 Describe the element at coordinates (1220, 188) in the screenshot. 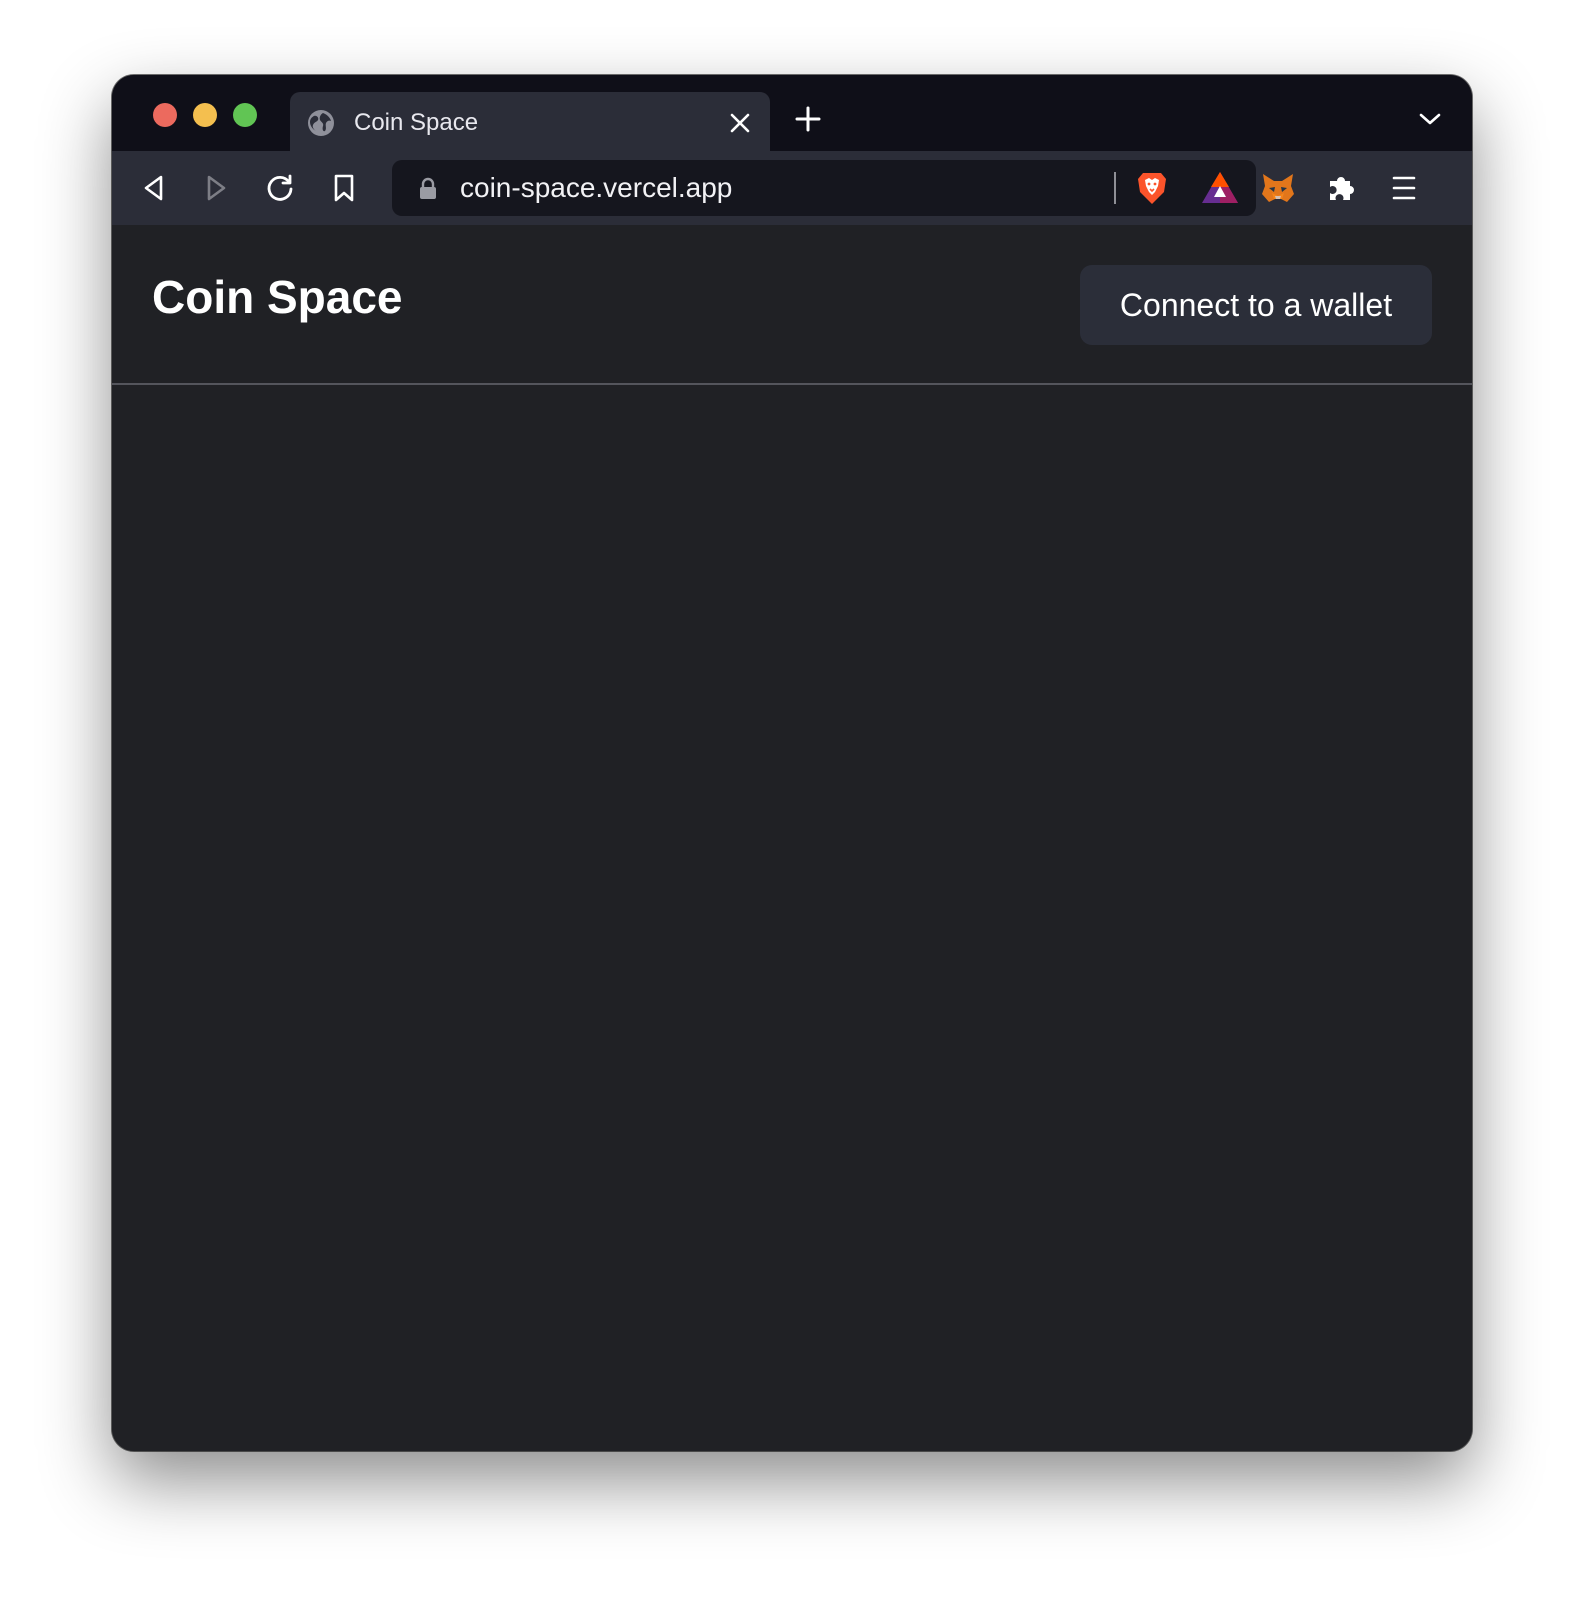

I see `bat-triangle-icon` at that location.